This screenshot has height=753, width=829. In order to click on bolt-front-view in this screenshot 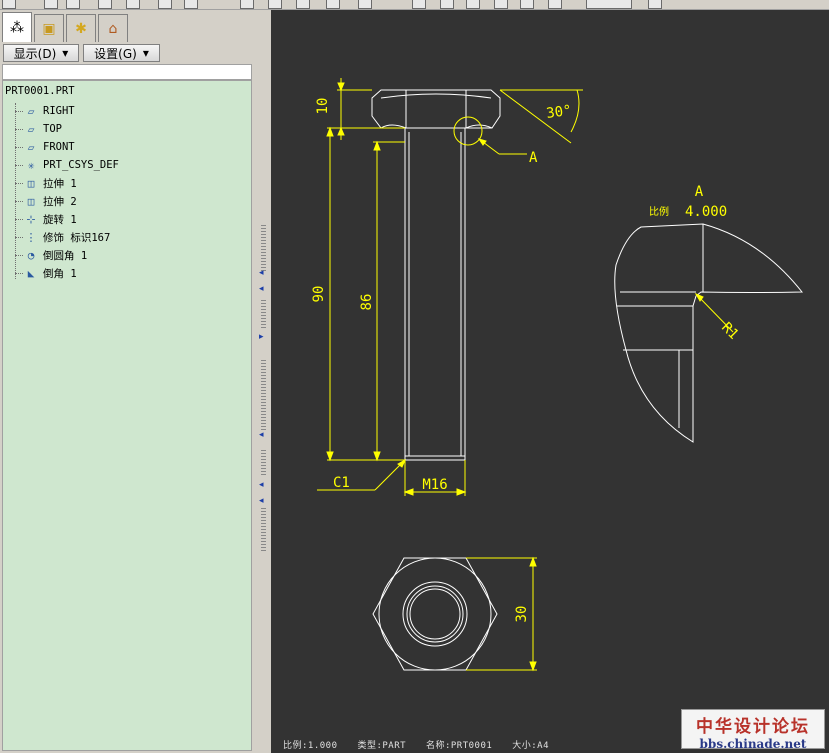, I will do `click(436, 275)`.